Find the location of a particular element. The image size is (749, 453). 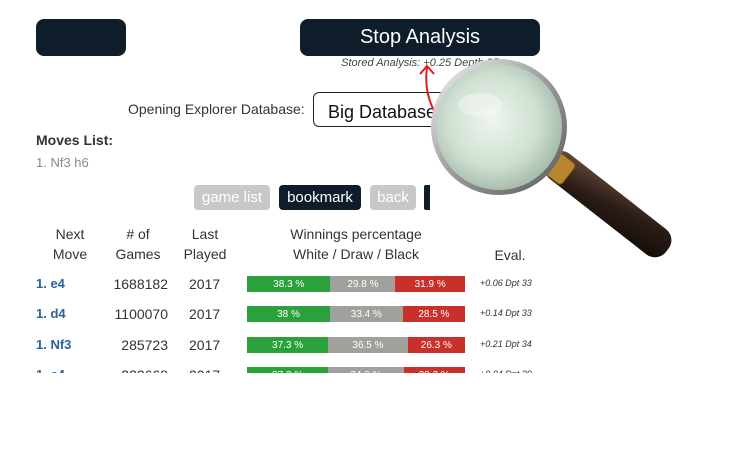

annotation-overlay is located at coordinates (545, 158).